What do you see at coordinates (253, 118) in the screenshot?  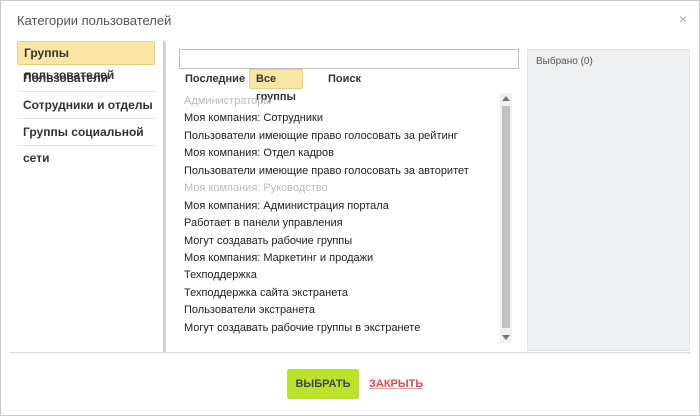 I see `list-item: Моя компания: Сотрудники` at bounding box center [253, 118].